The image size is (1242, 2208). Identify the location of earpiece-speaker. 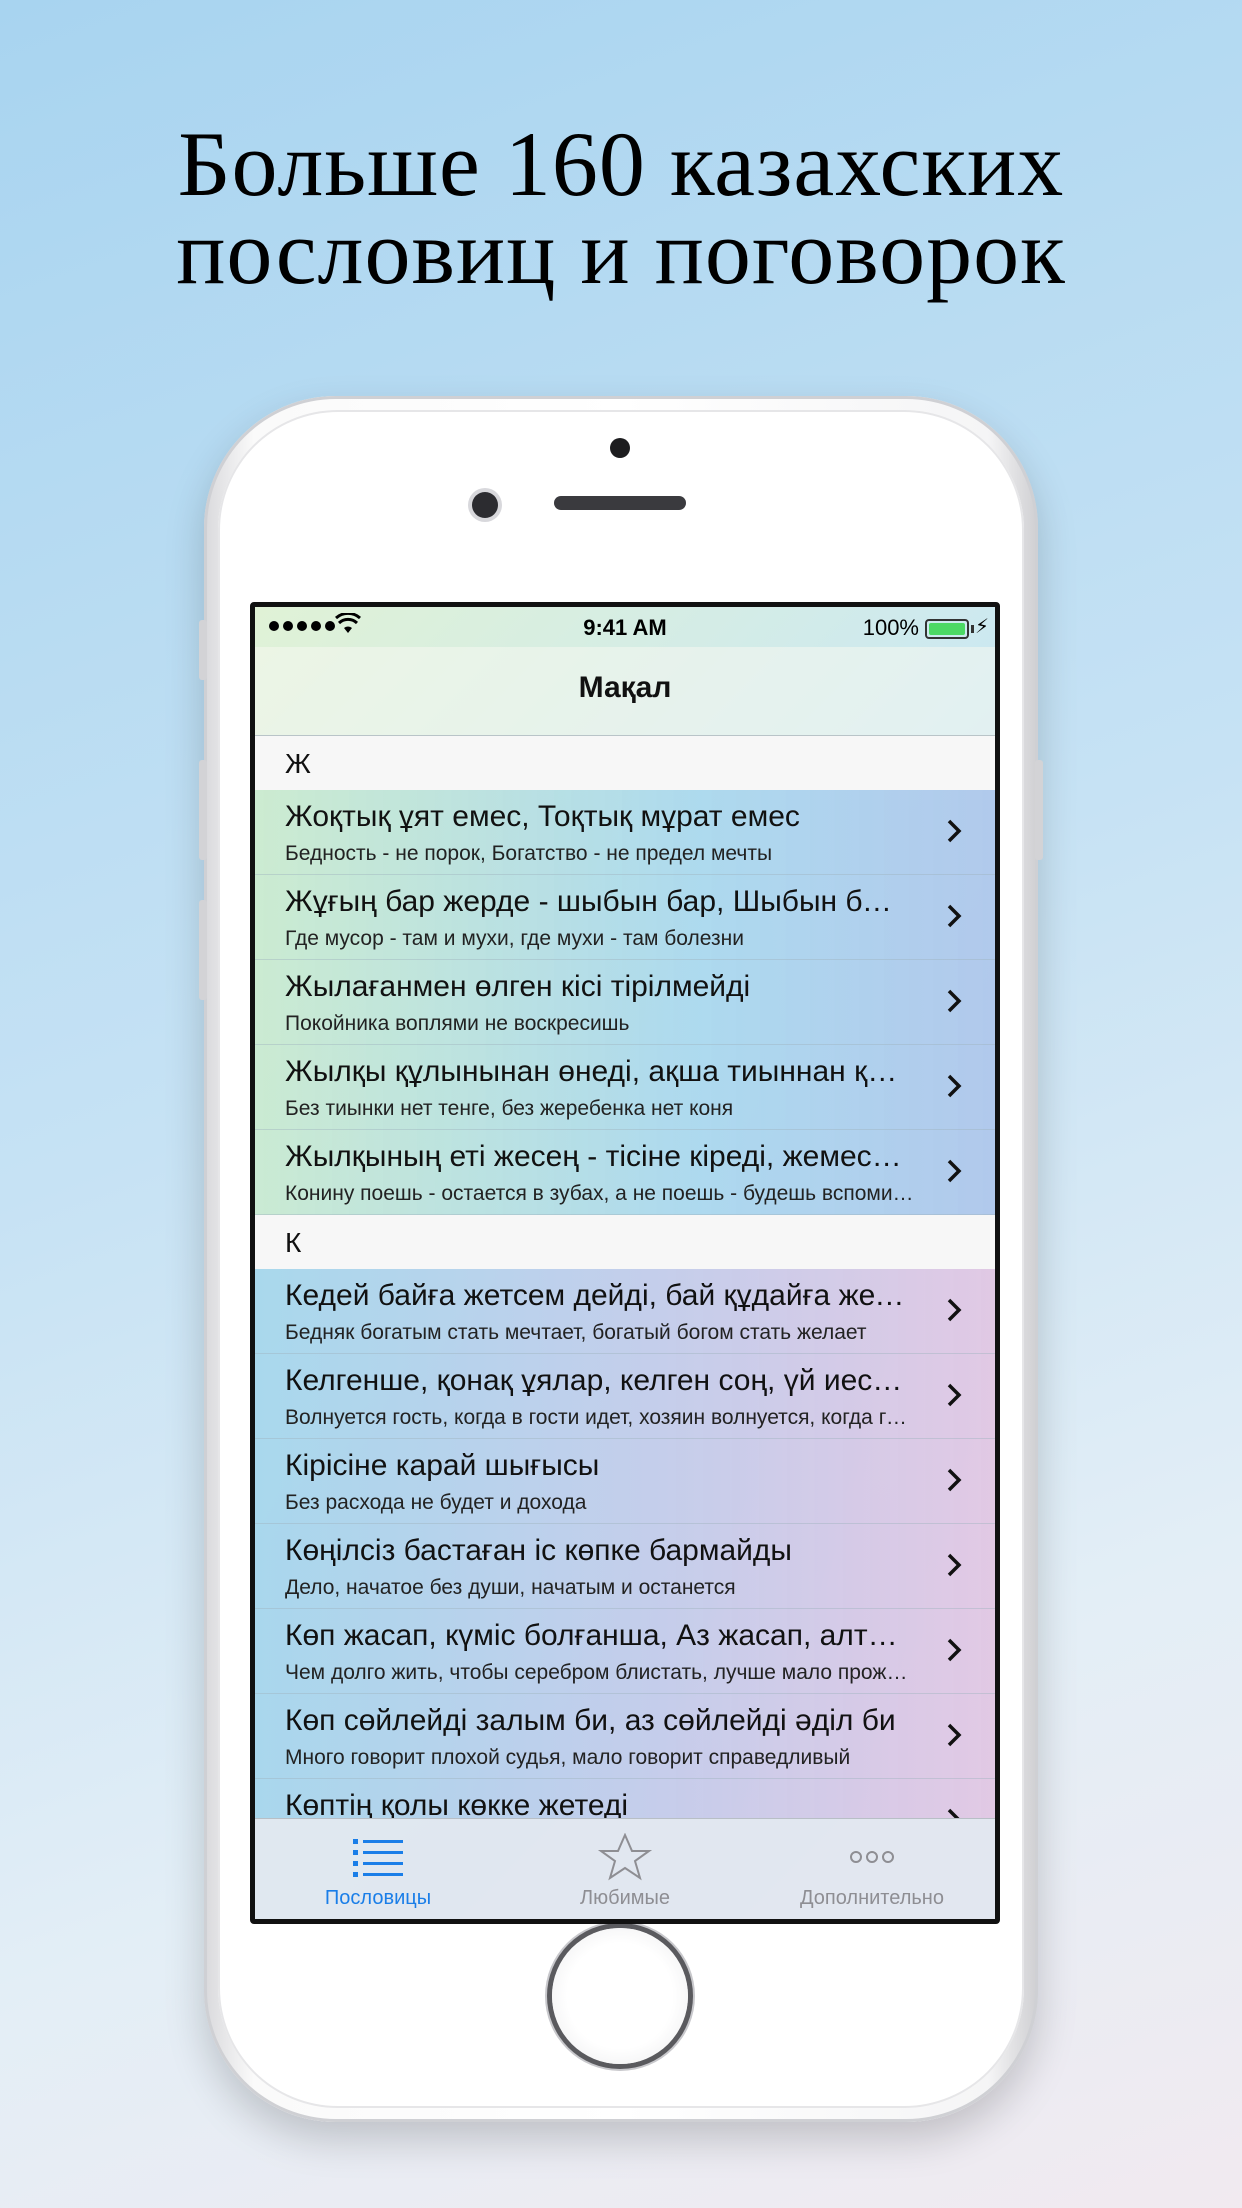
(620, 503).